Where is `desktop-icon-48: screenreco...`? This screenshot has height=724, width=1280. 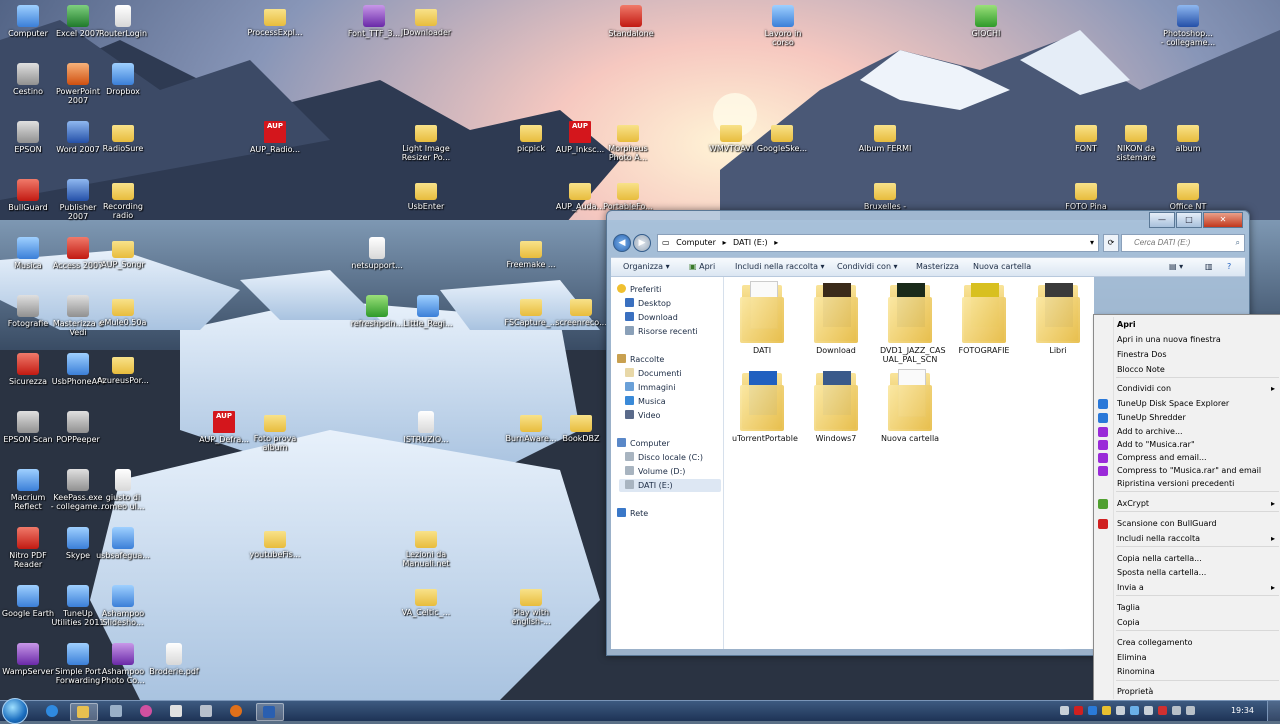
desktop-icon-48: screenreco... is located at coordinates (581, 311).